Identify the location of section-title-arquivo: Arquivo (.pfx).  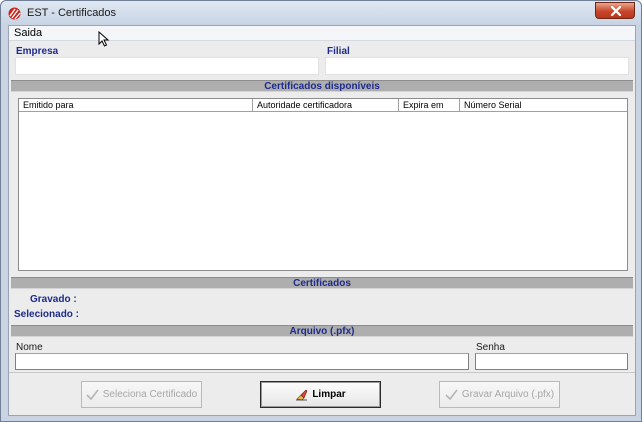
(322, 331).